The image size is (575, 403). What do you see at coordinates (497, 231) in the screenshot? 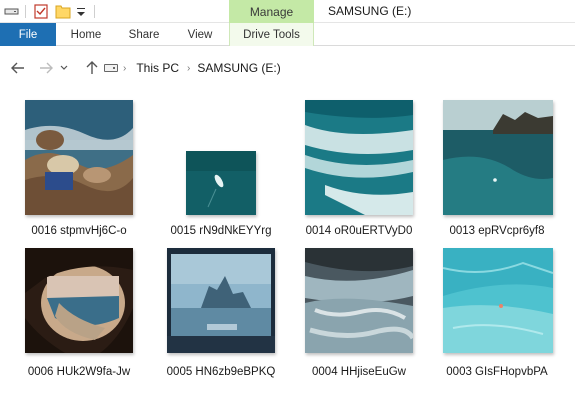
I see `file-name: 0013 epRVcpr6yf8` at bounding box center [497, 231].